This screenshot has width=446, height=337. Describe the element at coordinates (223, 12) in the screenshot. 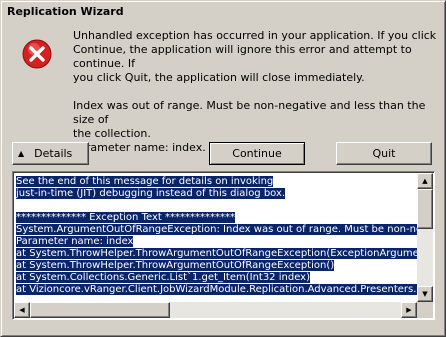

I see `title-bar: Replication Wizard` at that location.